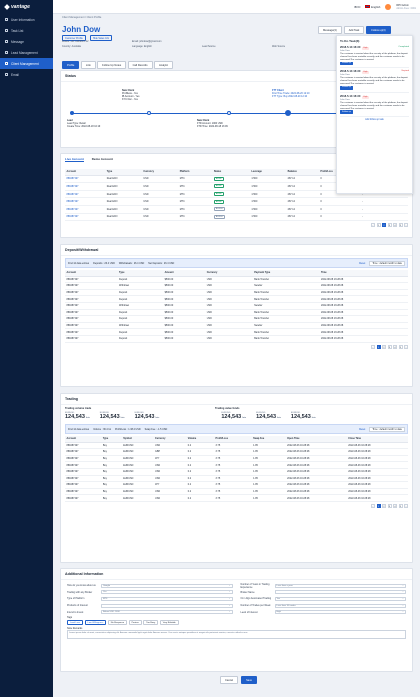  Describe the element at coordinates (167, 585) in the screenshot. I see `field-select: Google ⌄` at that location.